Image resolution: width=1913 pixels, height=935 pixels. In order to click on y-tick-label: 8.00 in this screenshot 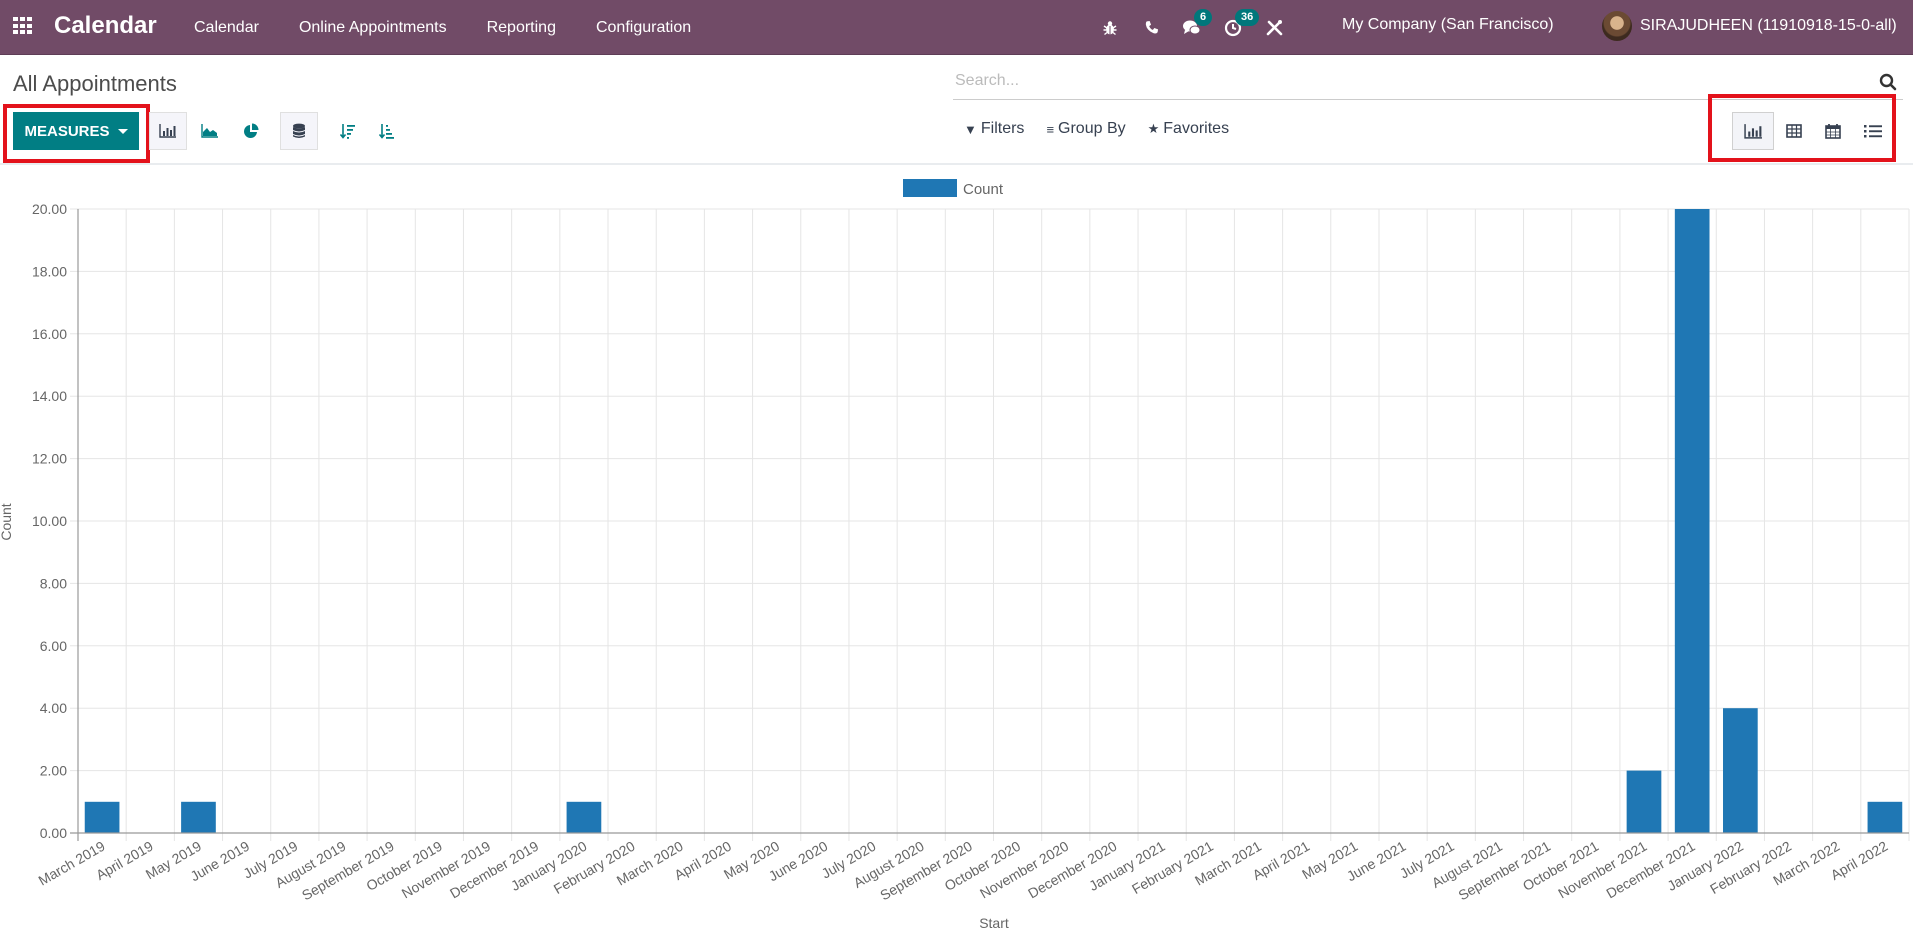, I will do `click(53, 583)`.